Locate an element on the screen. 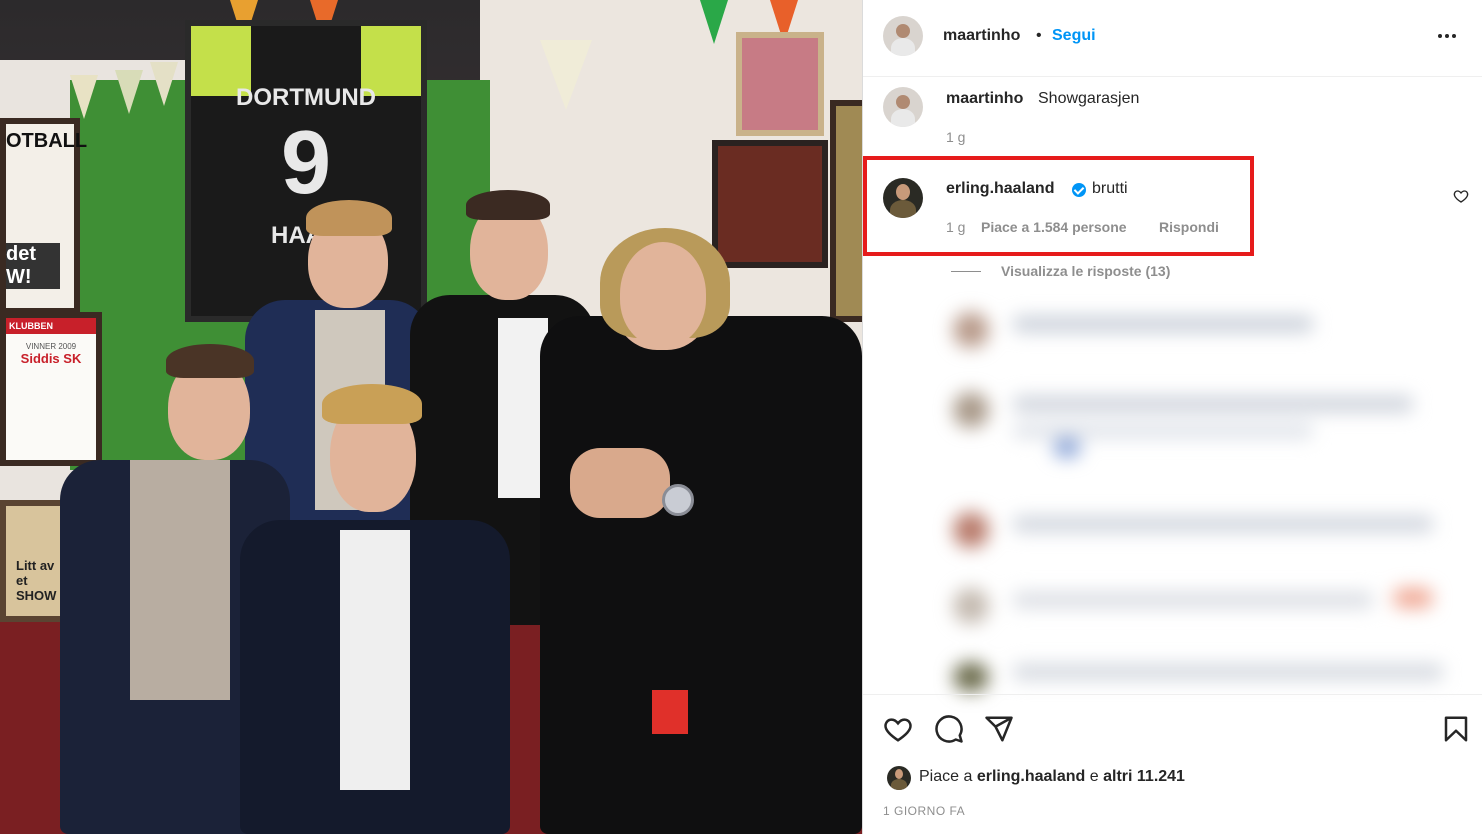 This screenshot has width=1482, height=835. reply-button: Rispondi is located at coordinates (1189, 227).